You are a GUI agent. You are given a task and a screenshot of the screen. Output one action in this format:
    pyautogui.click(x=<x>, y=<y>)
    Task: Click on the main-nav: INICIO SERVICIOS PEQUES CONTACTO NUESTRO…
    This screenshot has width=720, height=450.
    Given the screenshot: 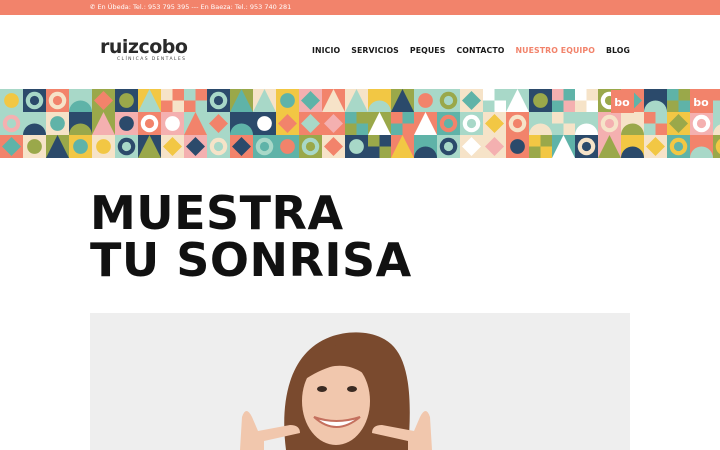 What is the action you would take?
    pyautogui.click(x=471, y=50)
    